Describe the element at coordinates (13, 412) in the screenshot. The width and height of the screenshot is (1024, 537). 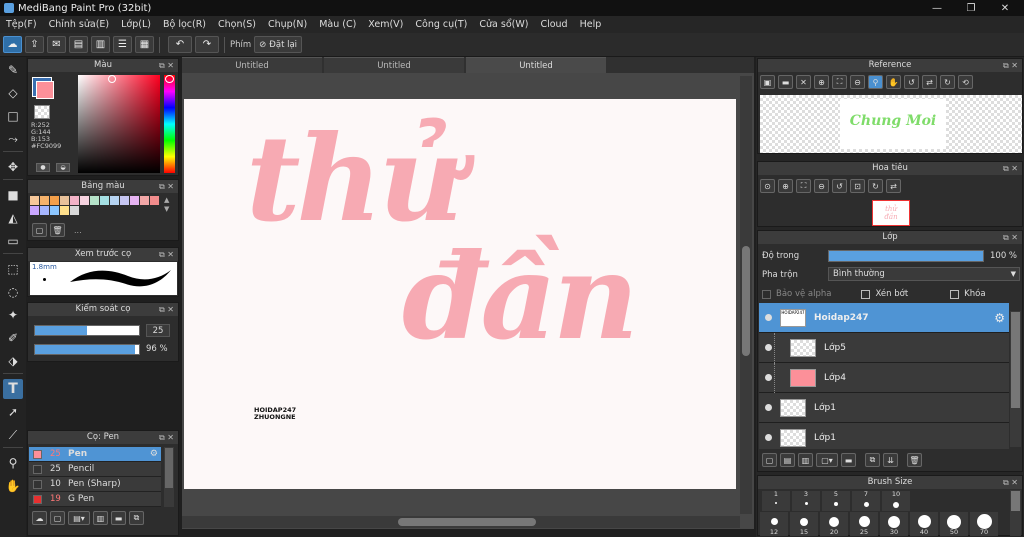
I see `operation-tool: ➚` at that location.